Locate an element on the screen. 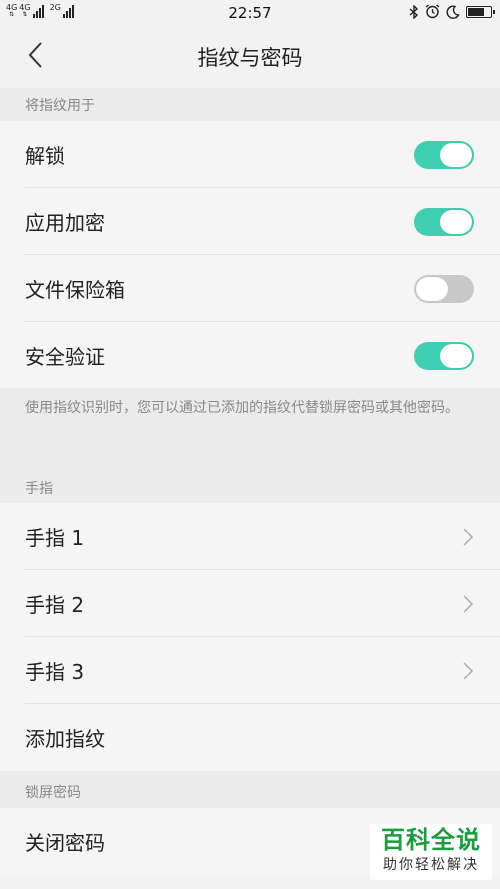 This screenshot has width=500, height=889. row-security-verification: 安全验证 is located at coordinates (250, 355).